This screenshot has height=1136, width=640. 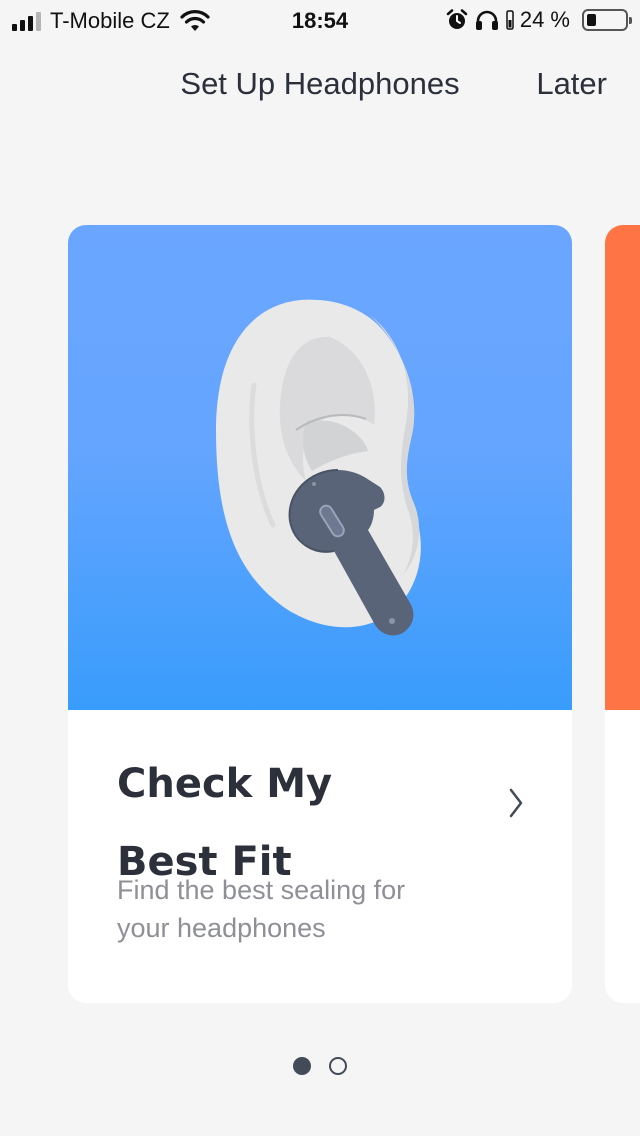 I want to click on headphones-icon, so click(x=486, y=20).